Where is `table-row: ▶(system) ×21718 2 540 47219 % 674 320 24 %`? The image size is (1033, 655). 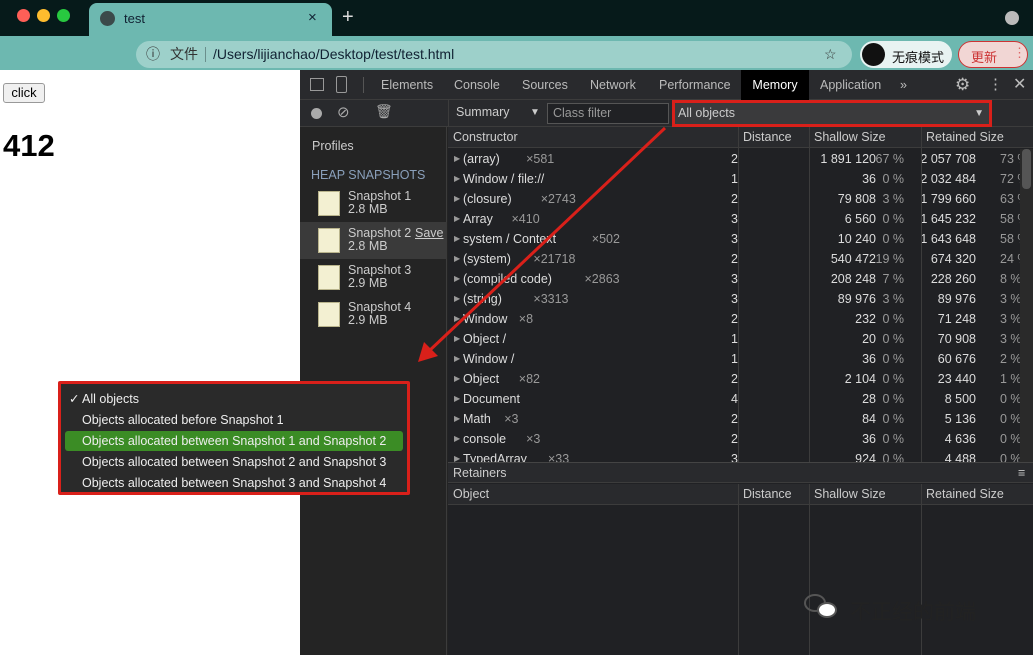
table-row: ▶(system) ×21718 2 540 47219 % 674 320 24 % is located at coordinates (734, 259).